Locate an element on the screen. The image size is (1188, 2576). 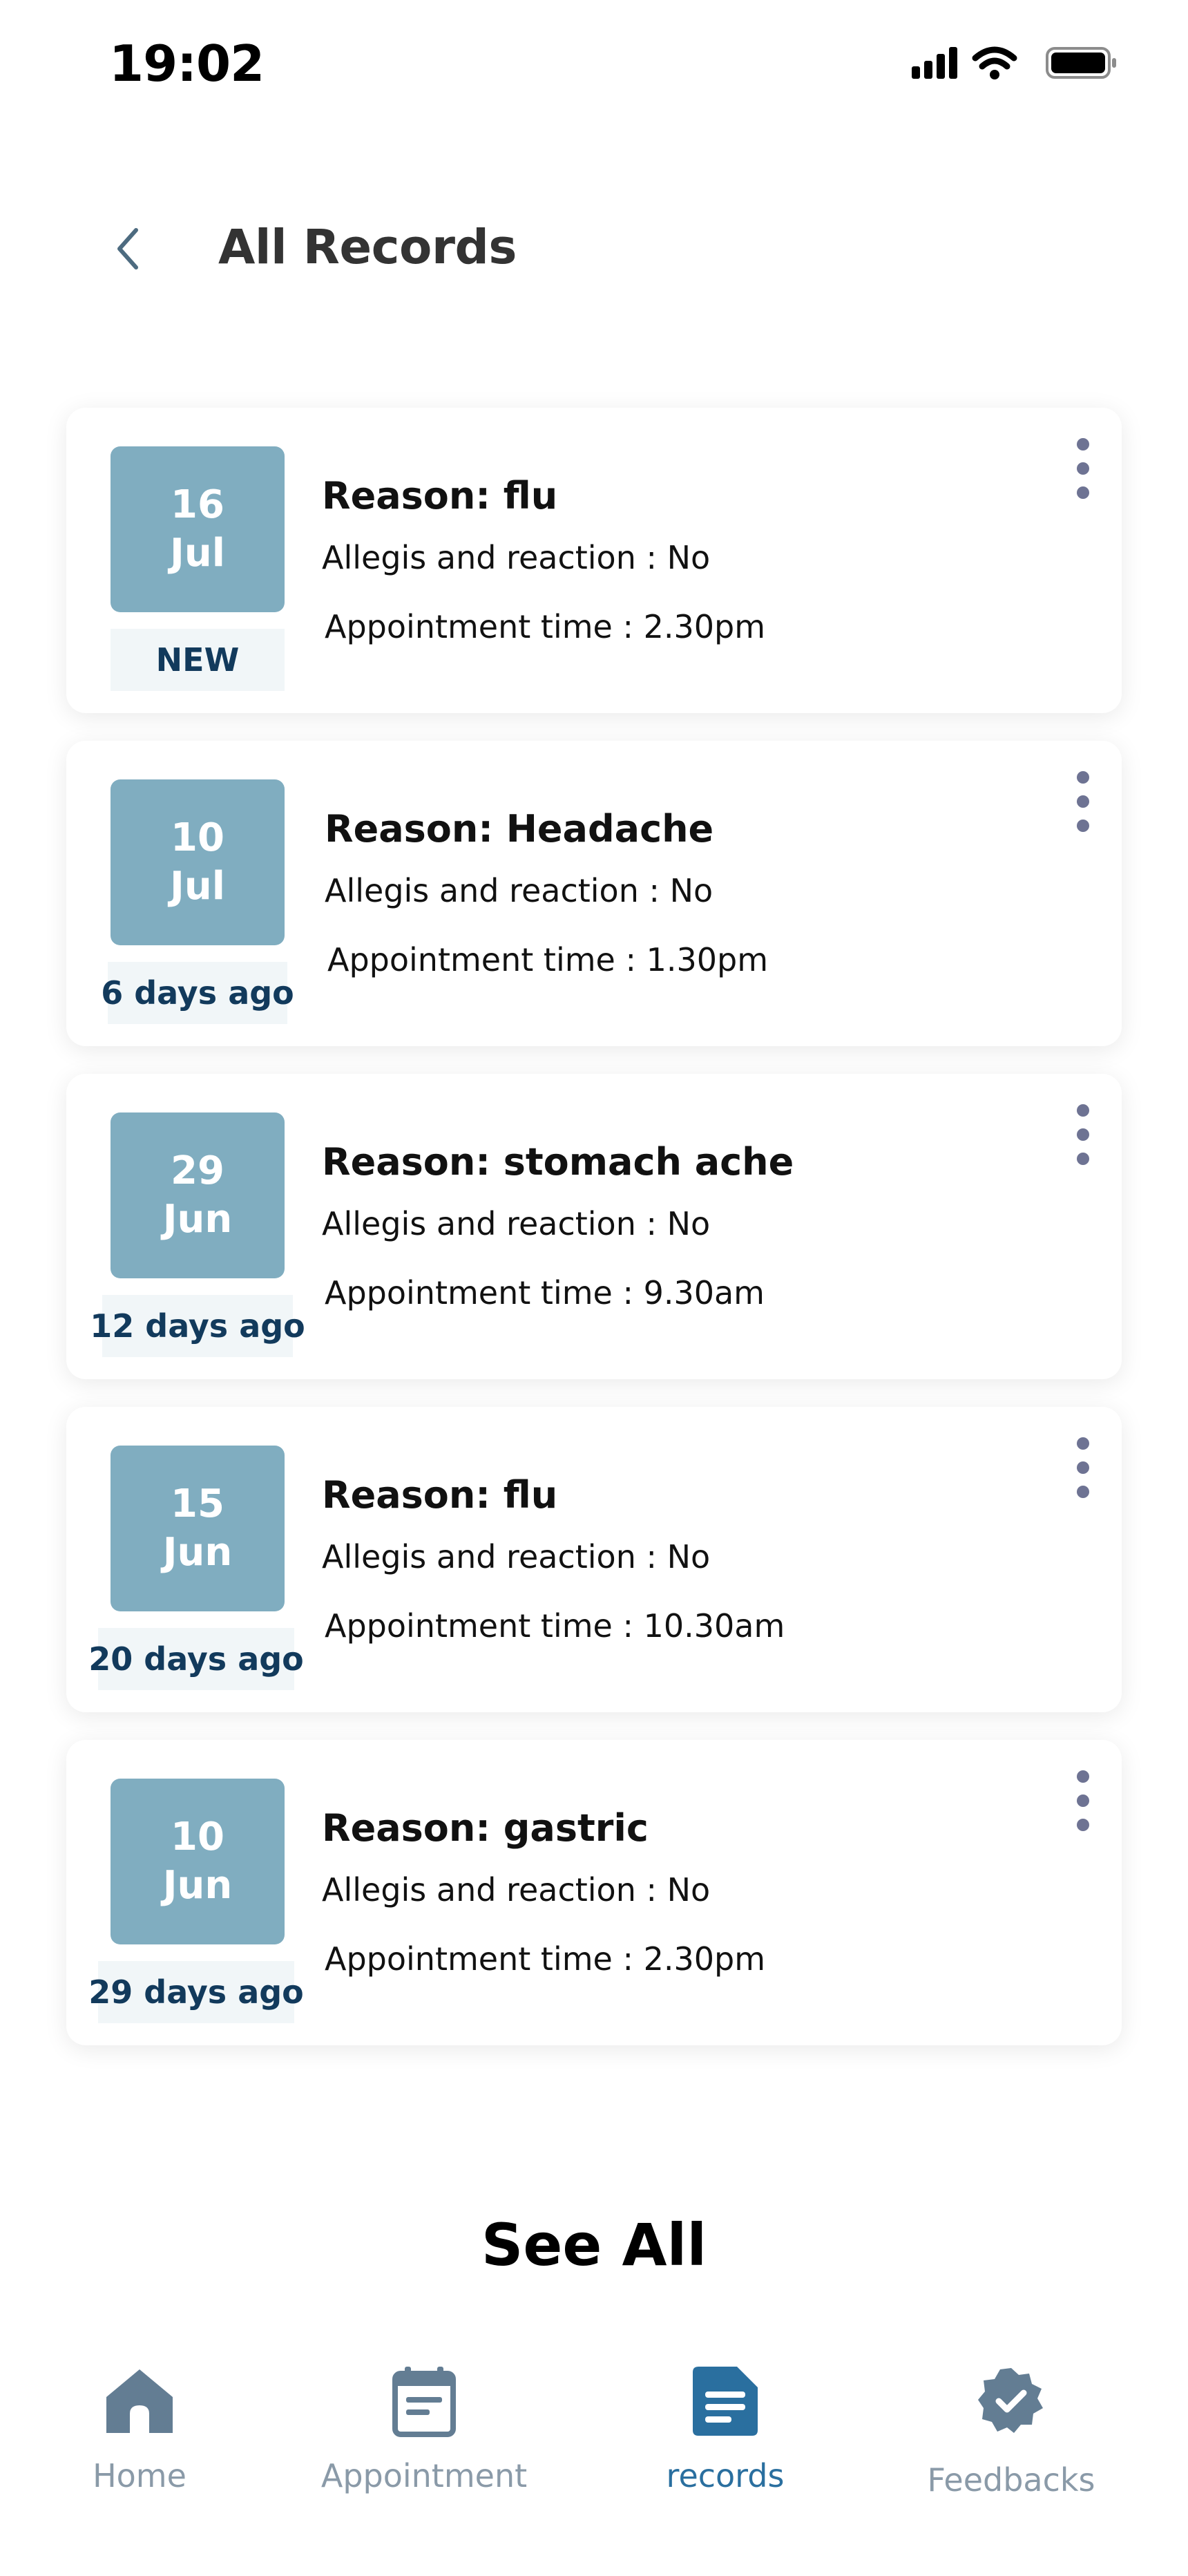
signal-icon is located at coordinates (935, 63).